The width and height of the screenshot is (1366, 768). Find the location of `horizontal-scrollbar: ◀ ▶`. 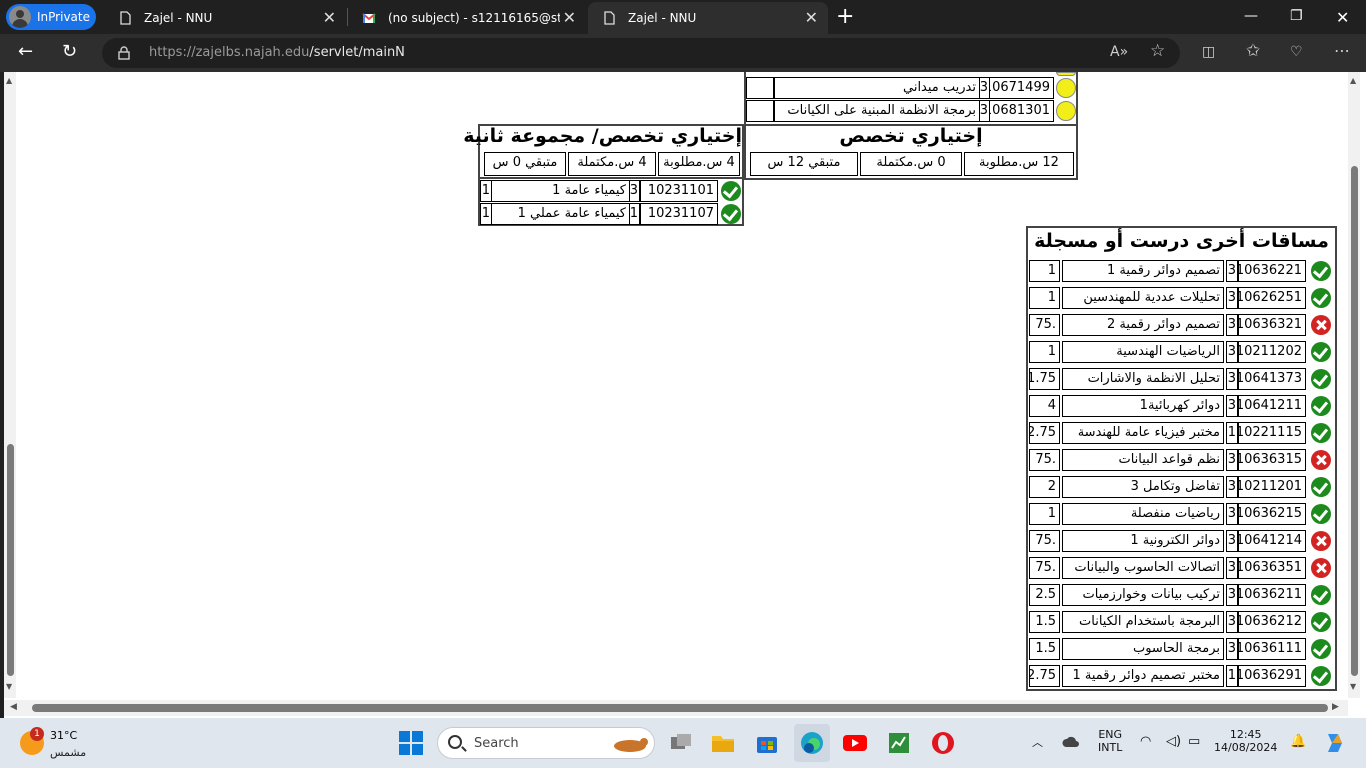

horizontal-scrollbar: ◀ ▶ is located at coordinates (676, 708).